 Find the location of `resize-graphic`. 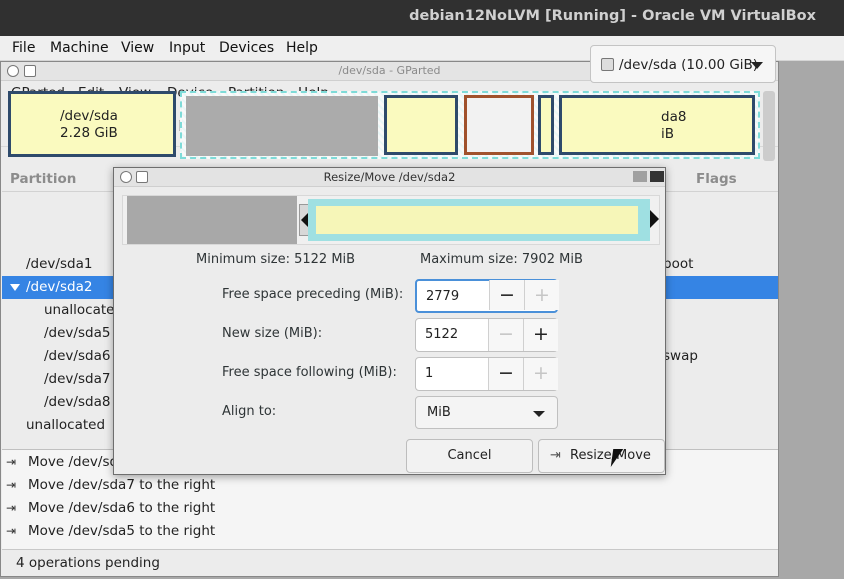

resize-graphic is located at coordinates (391, 220).